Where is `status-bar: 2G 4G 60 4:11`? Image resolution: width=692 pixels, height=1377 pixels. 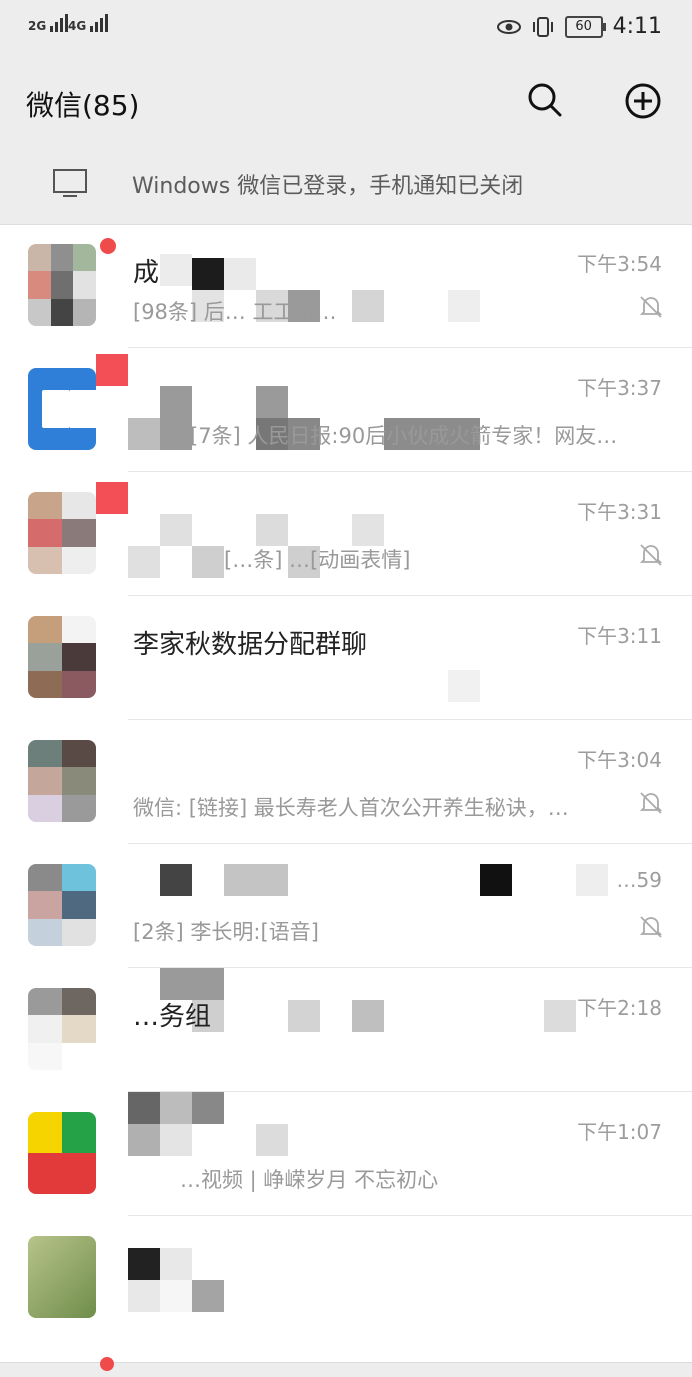
status-bar: 2G 4G 60 4:11 is located at coordinates (346, 29).